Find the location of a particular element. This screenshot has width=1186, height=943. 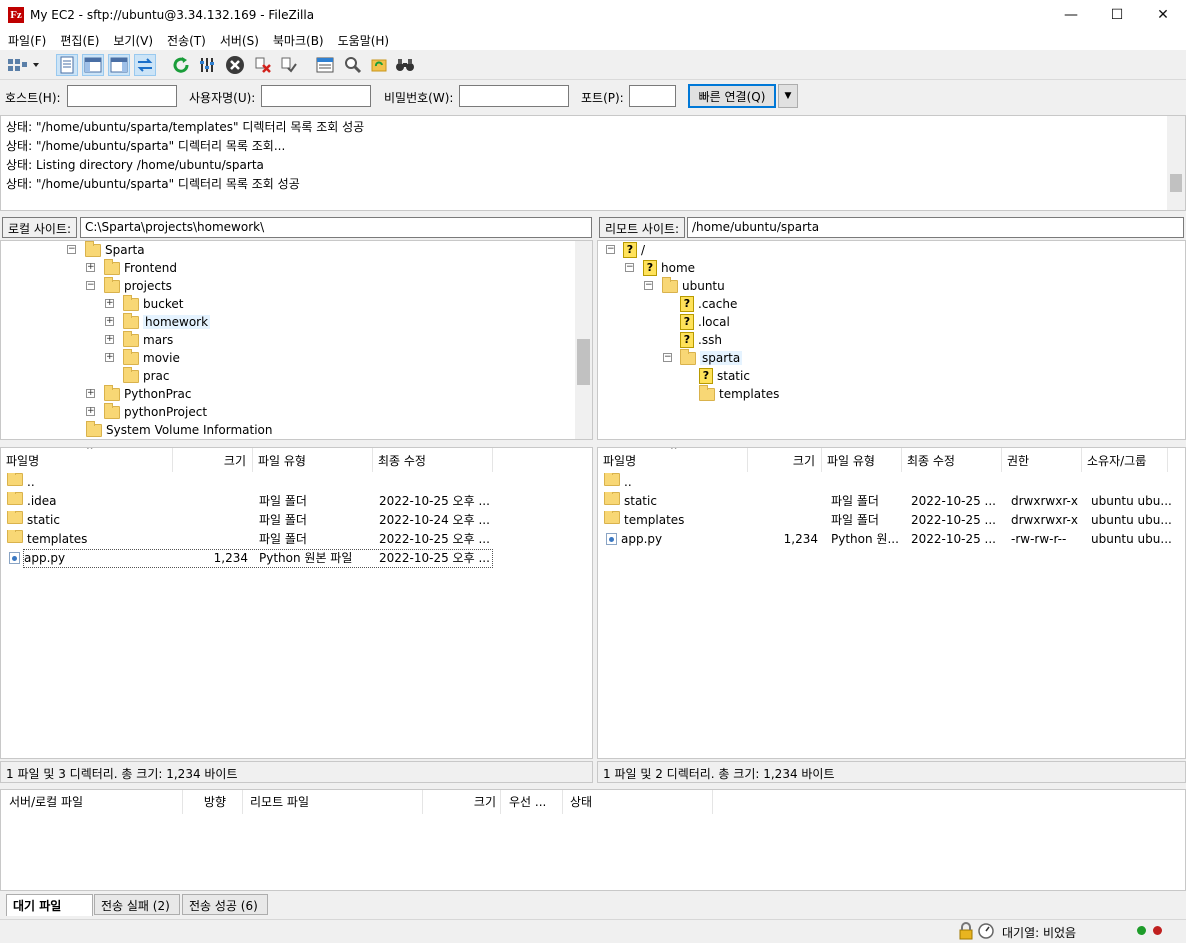

tree-node-projects: − projects is located at coordinates (129, 285).